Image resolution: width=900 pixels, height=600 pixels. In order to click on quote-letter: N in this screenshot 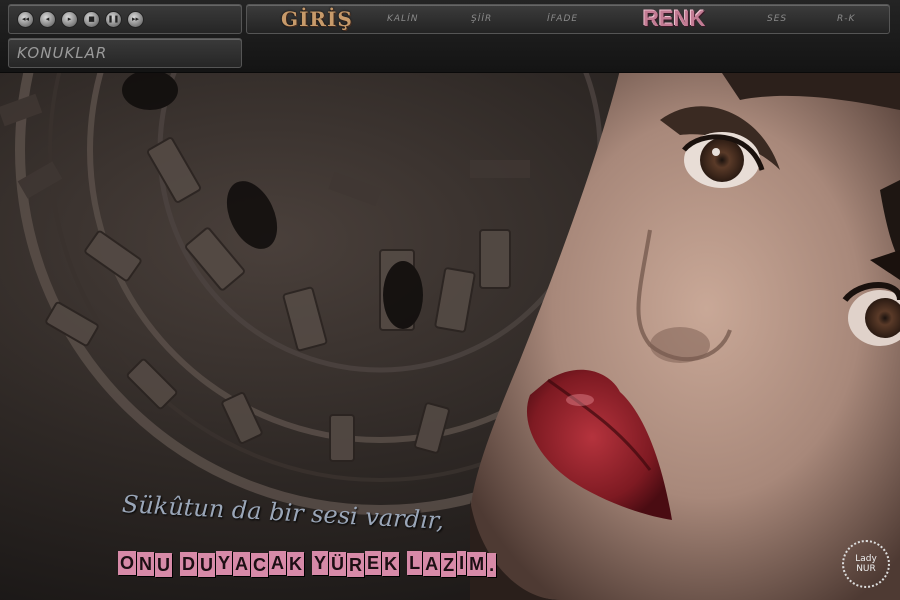, I will do `click(146, 564)`.